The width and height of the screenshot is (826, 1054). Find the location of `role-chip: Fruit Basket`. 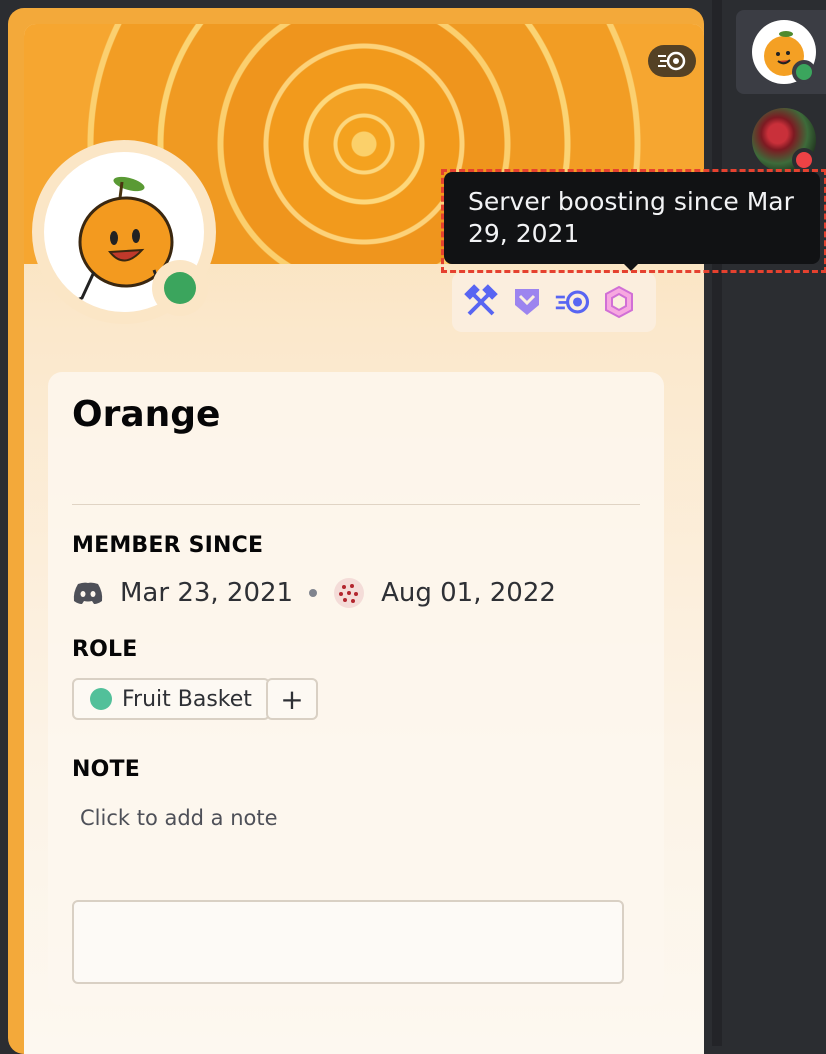

role-chip: Fruit Basket is located at coordinates (171, 699).